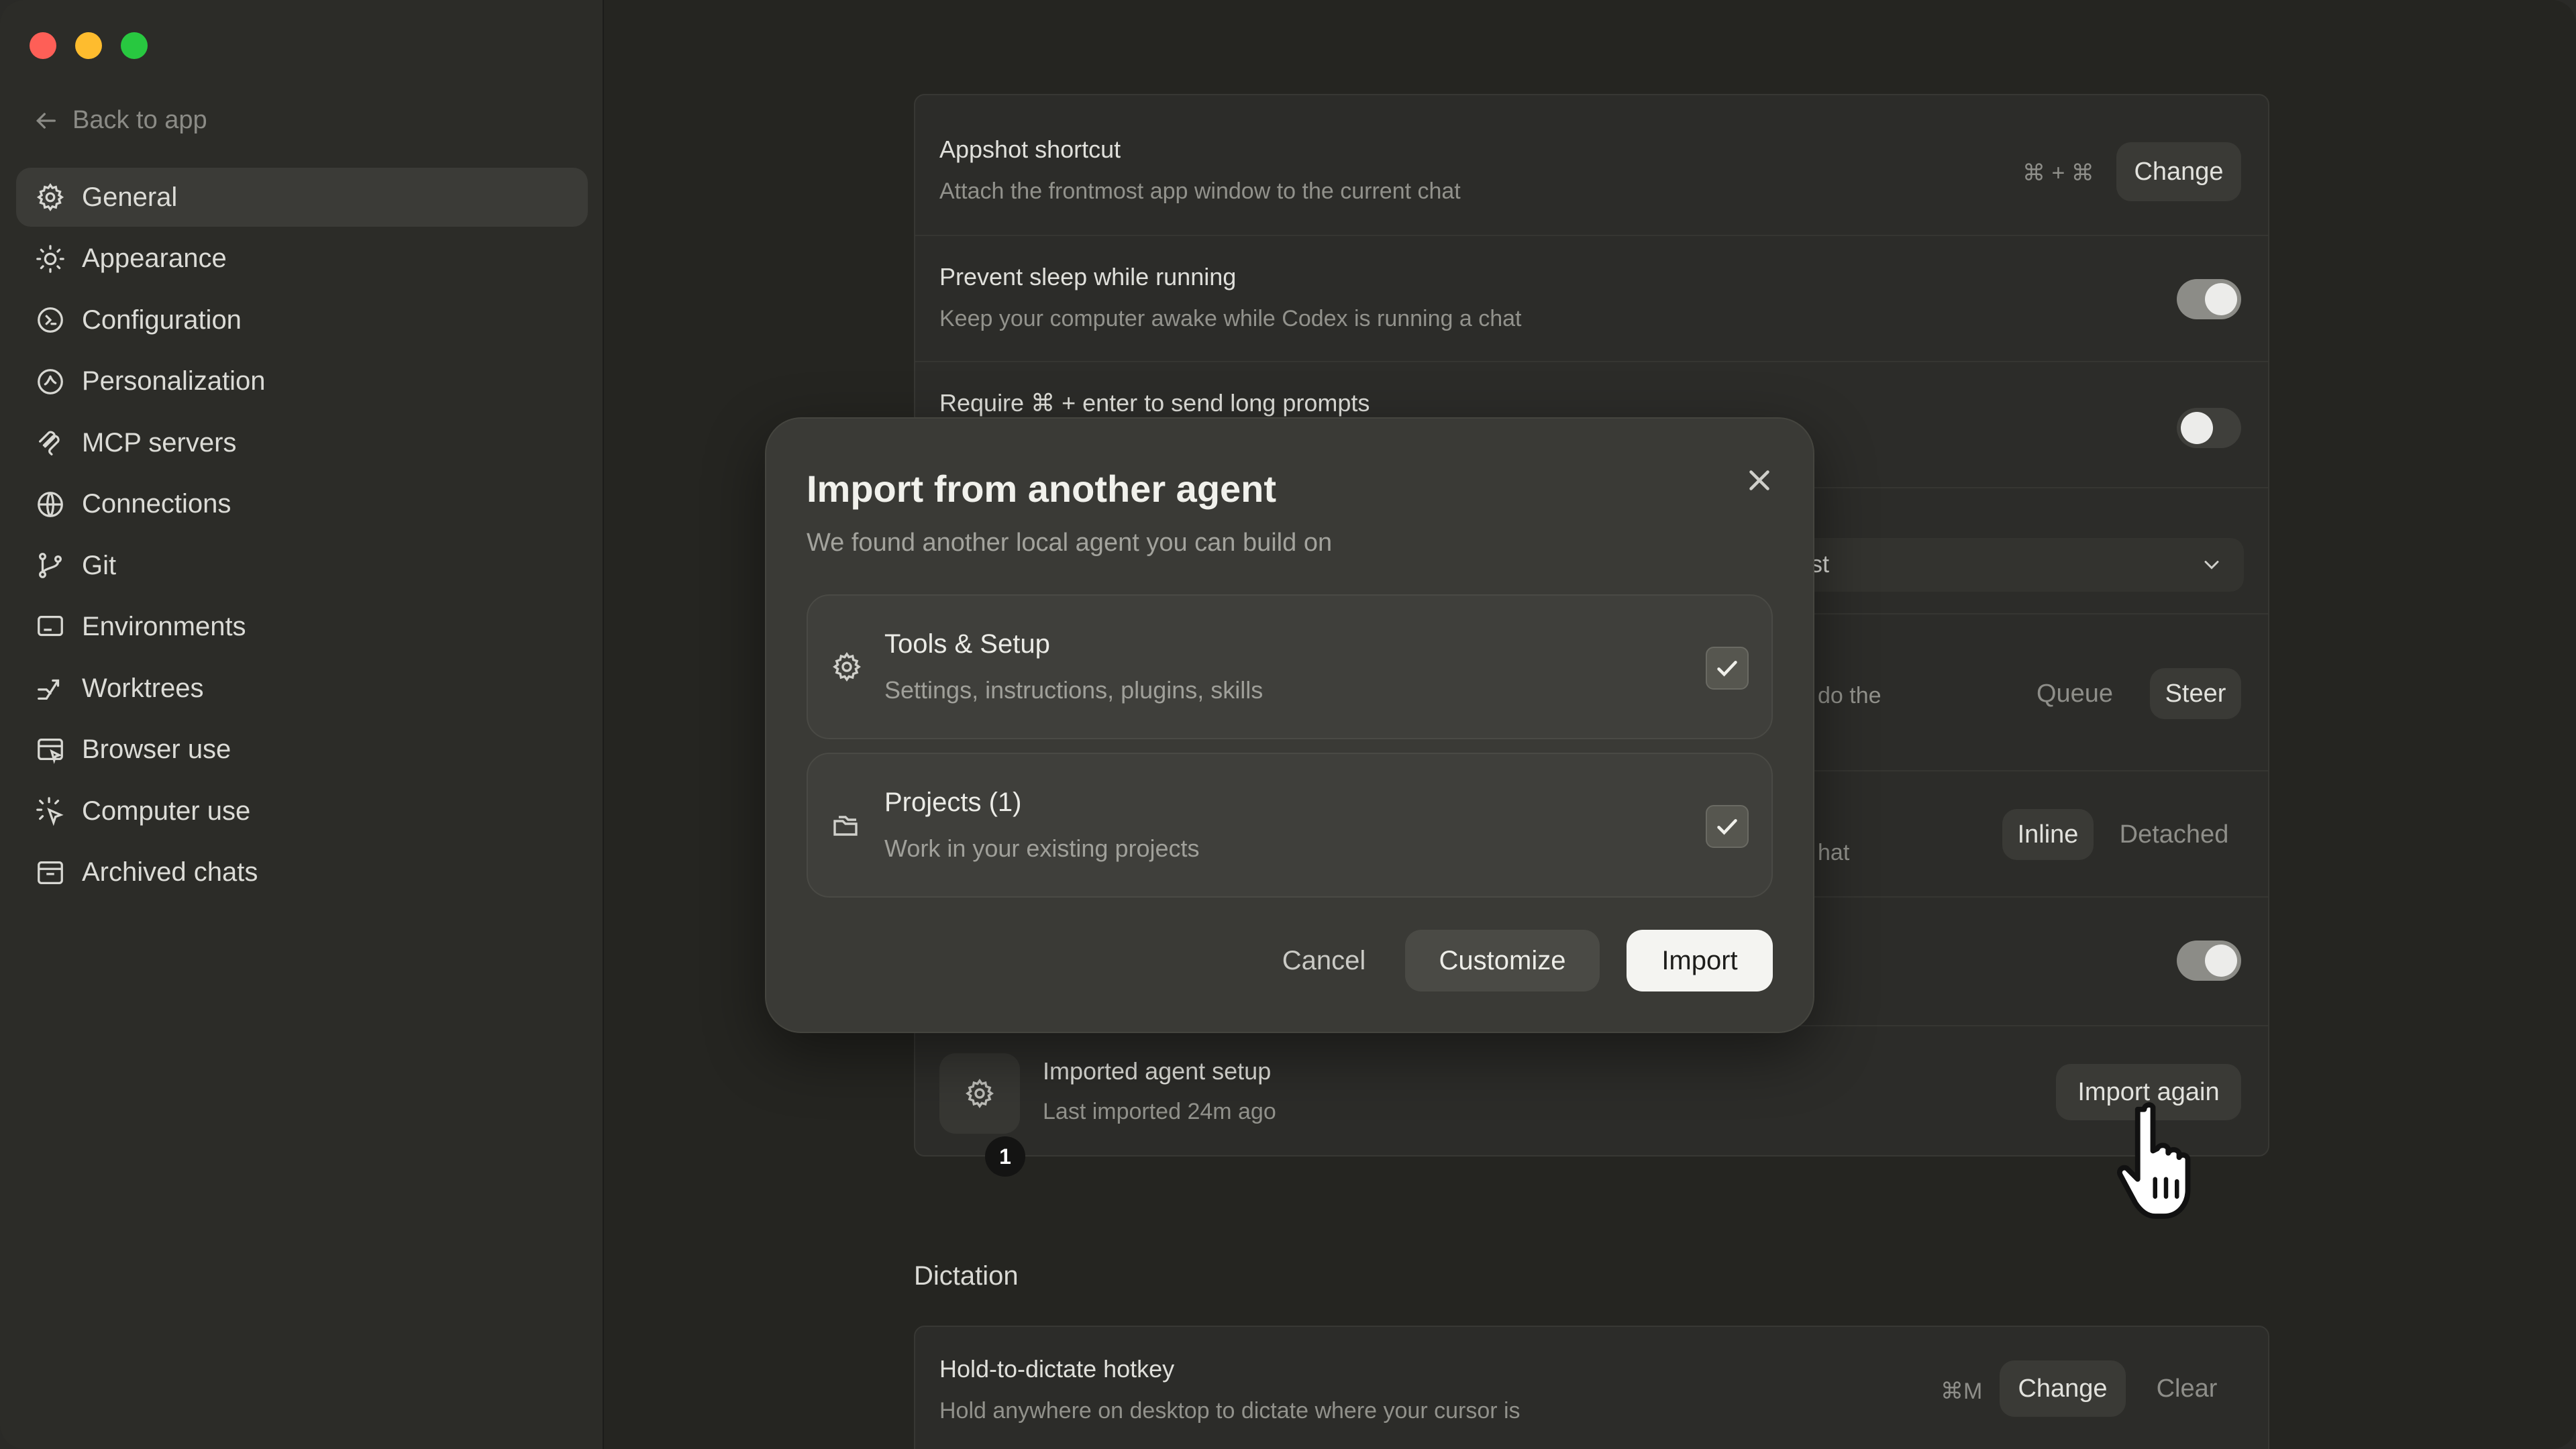  I want to click on sidebar-item-label: Worktrees, so click(143, 688).